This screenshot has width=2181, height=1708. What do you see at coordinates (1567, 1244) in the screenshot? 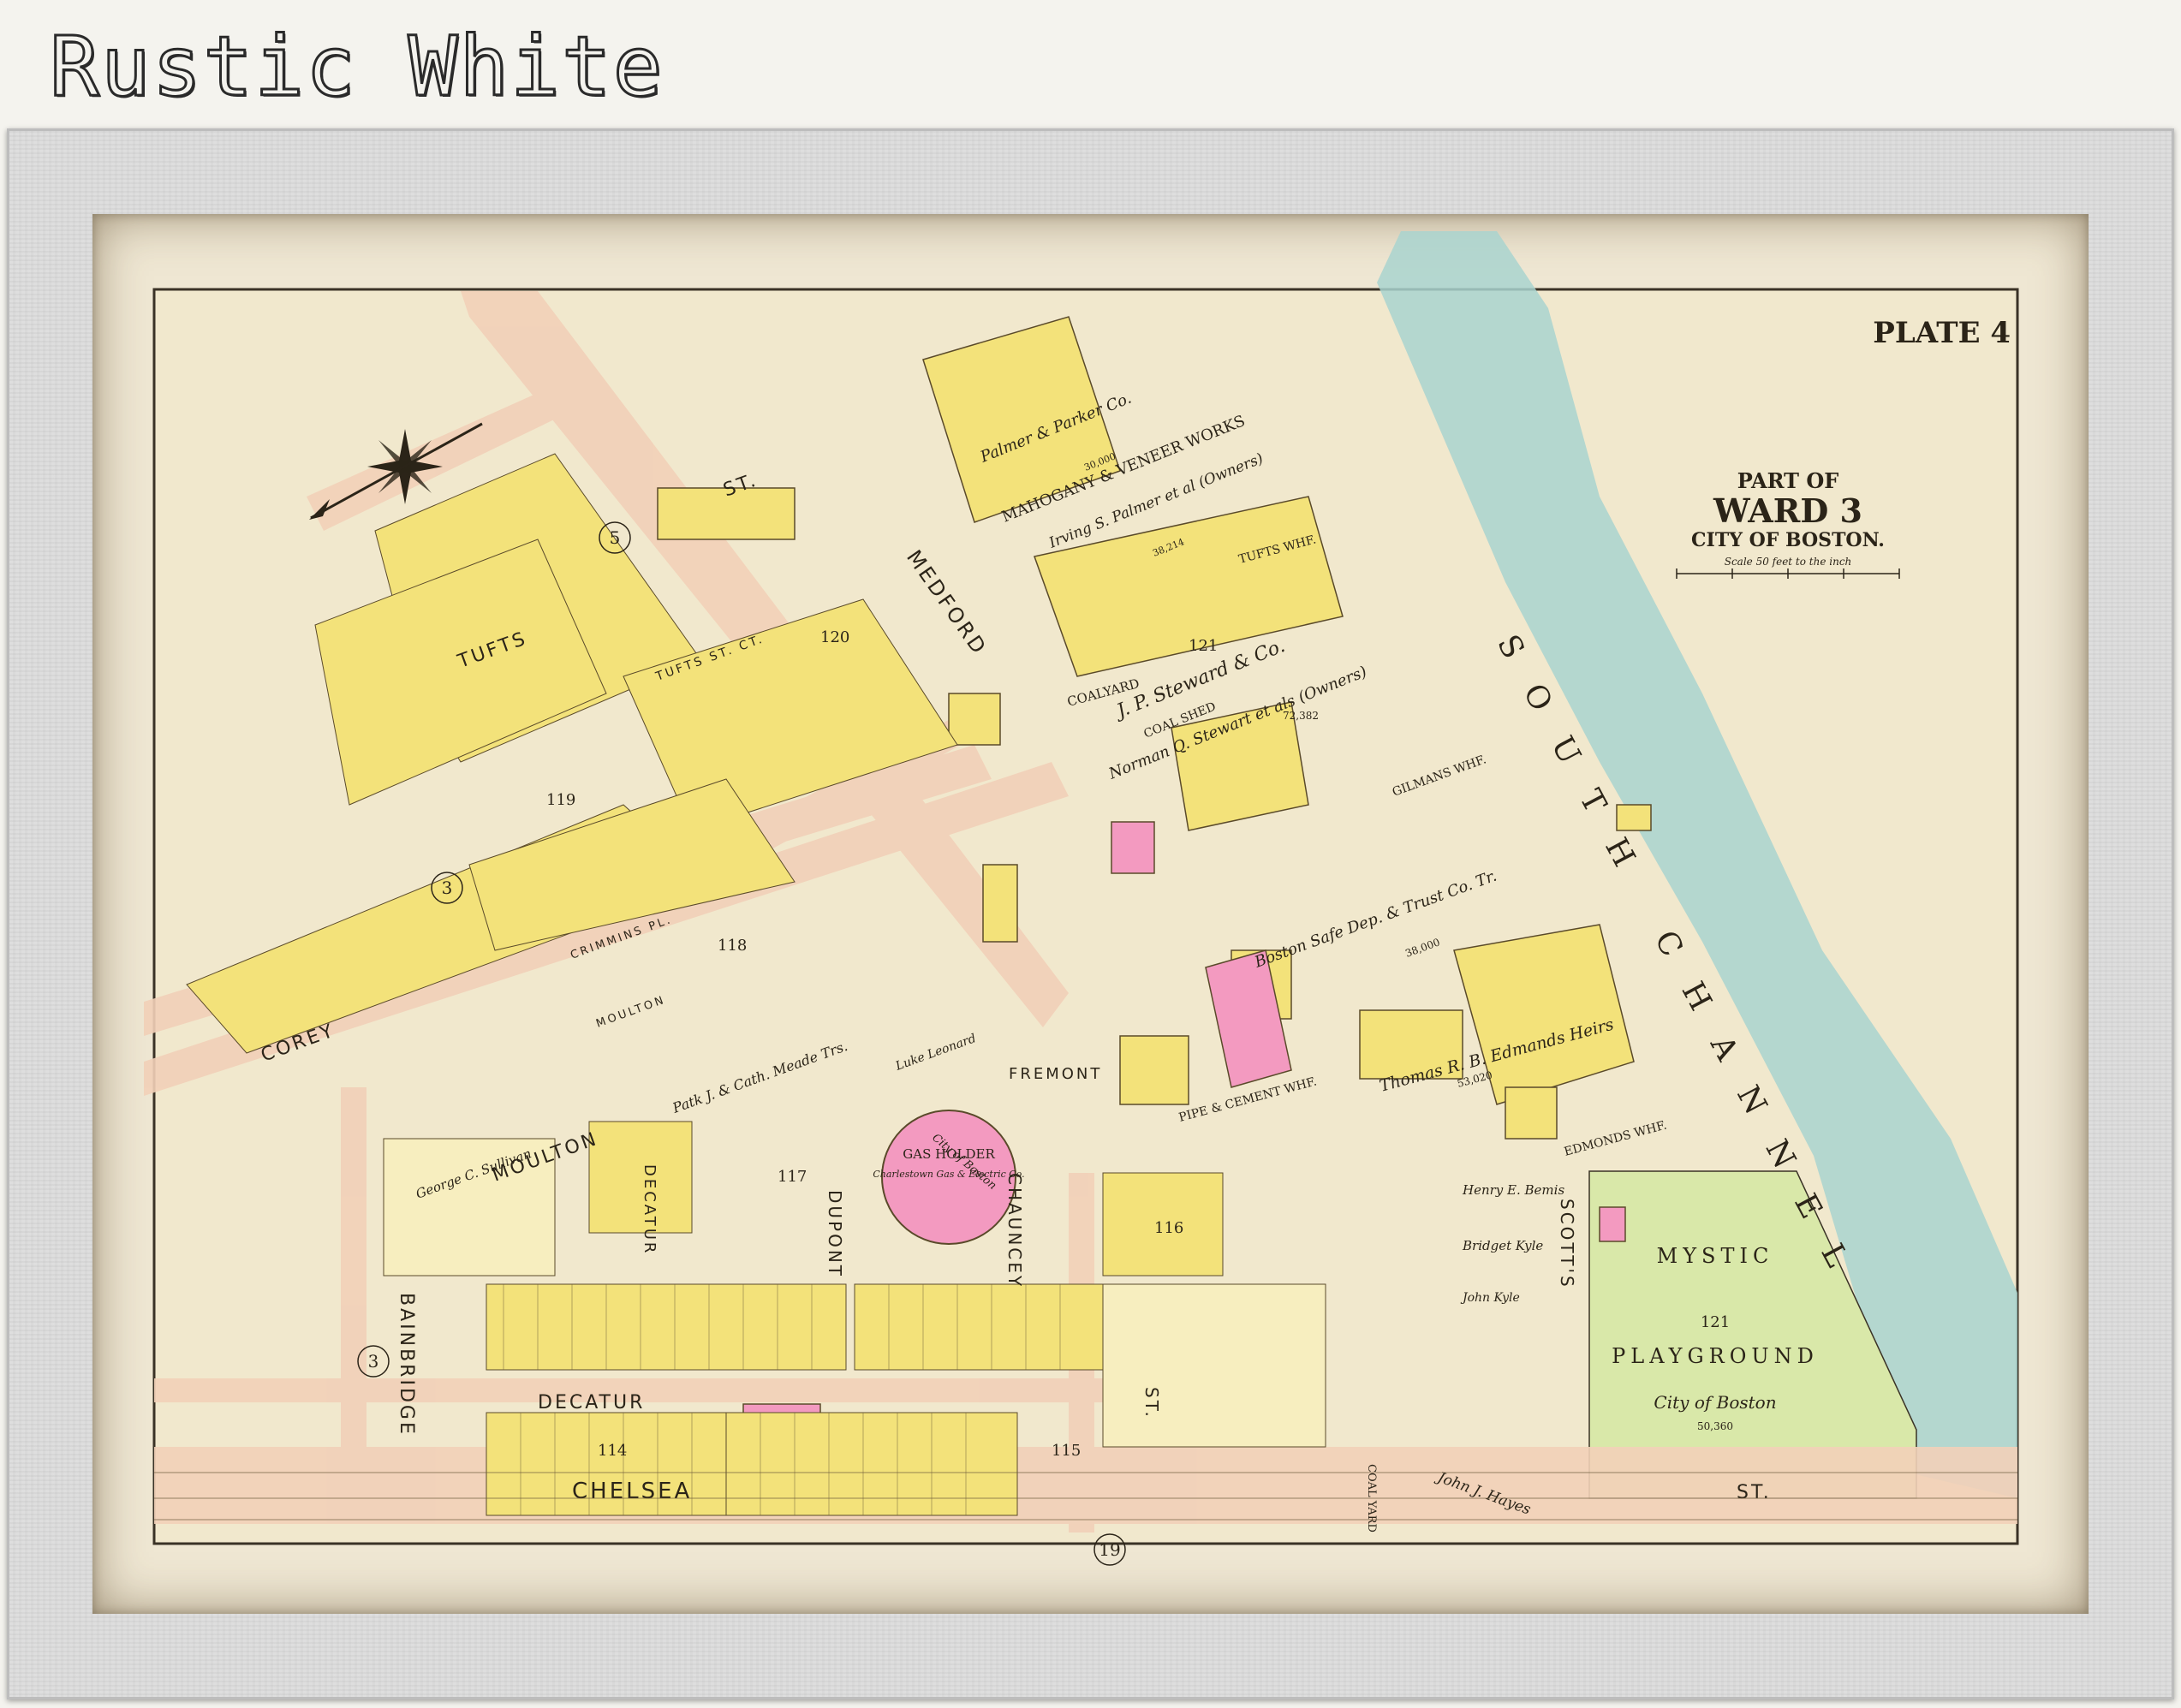
I see `scotts-ct-label: SCOTT'S` at bounding box center [1567, 1244].